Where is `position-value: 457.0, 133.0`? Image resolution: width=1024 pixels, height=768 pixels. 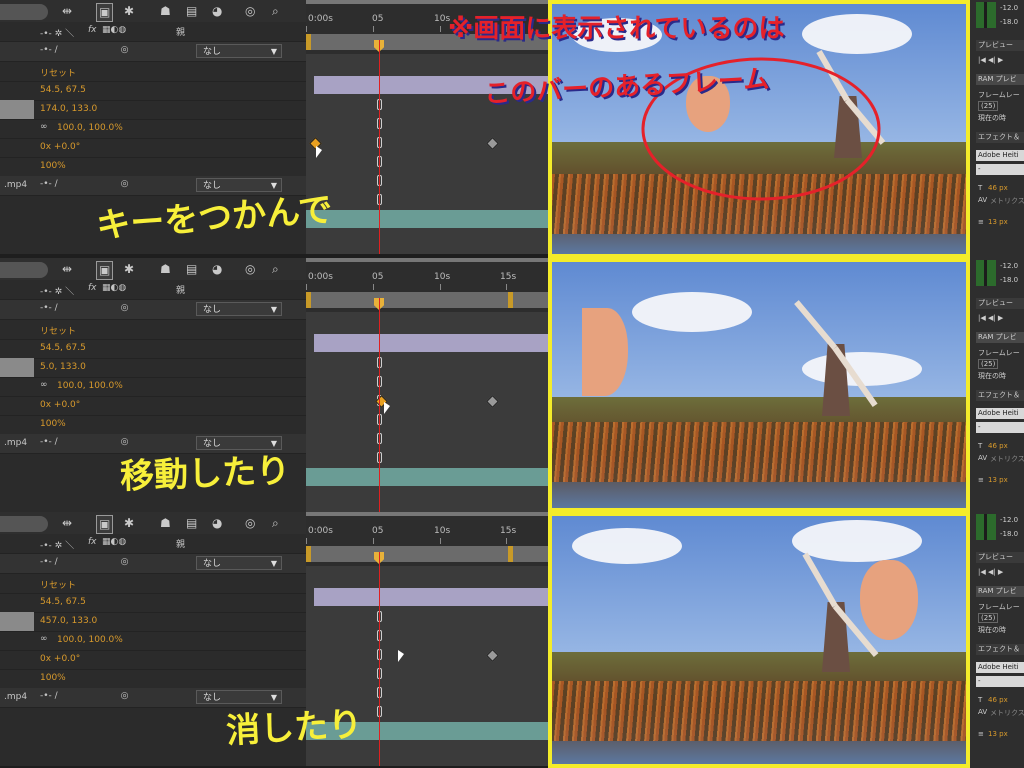 position-value: 457.0, 133.0 is located at coordinates (68, 621).